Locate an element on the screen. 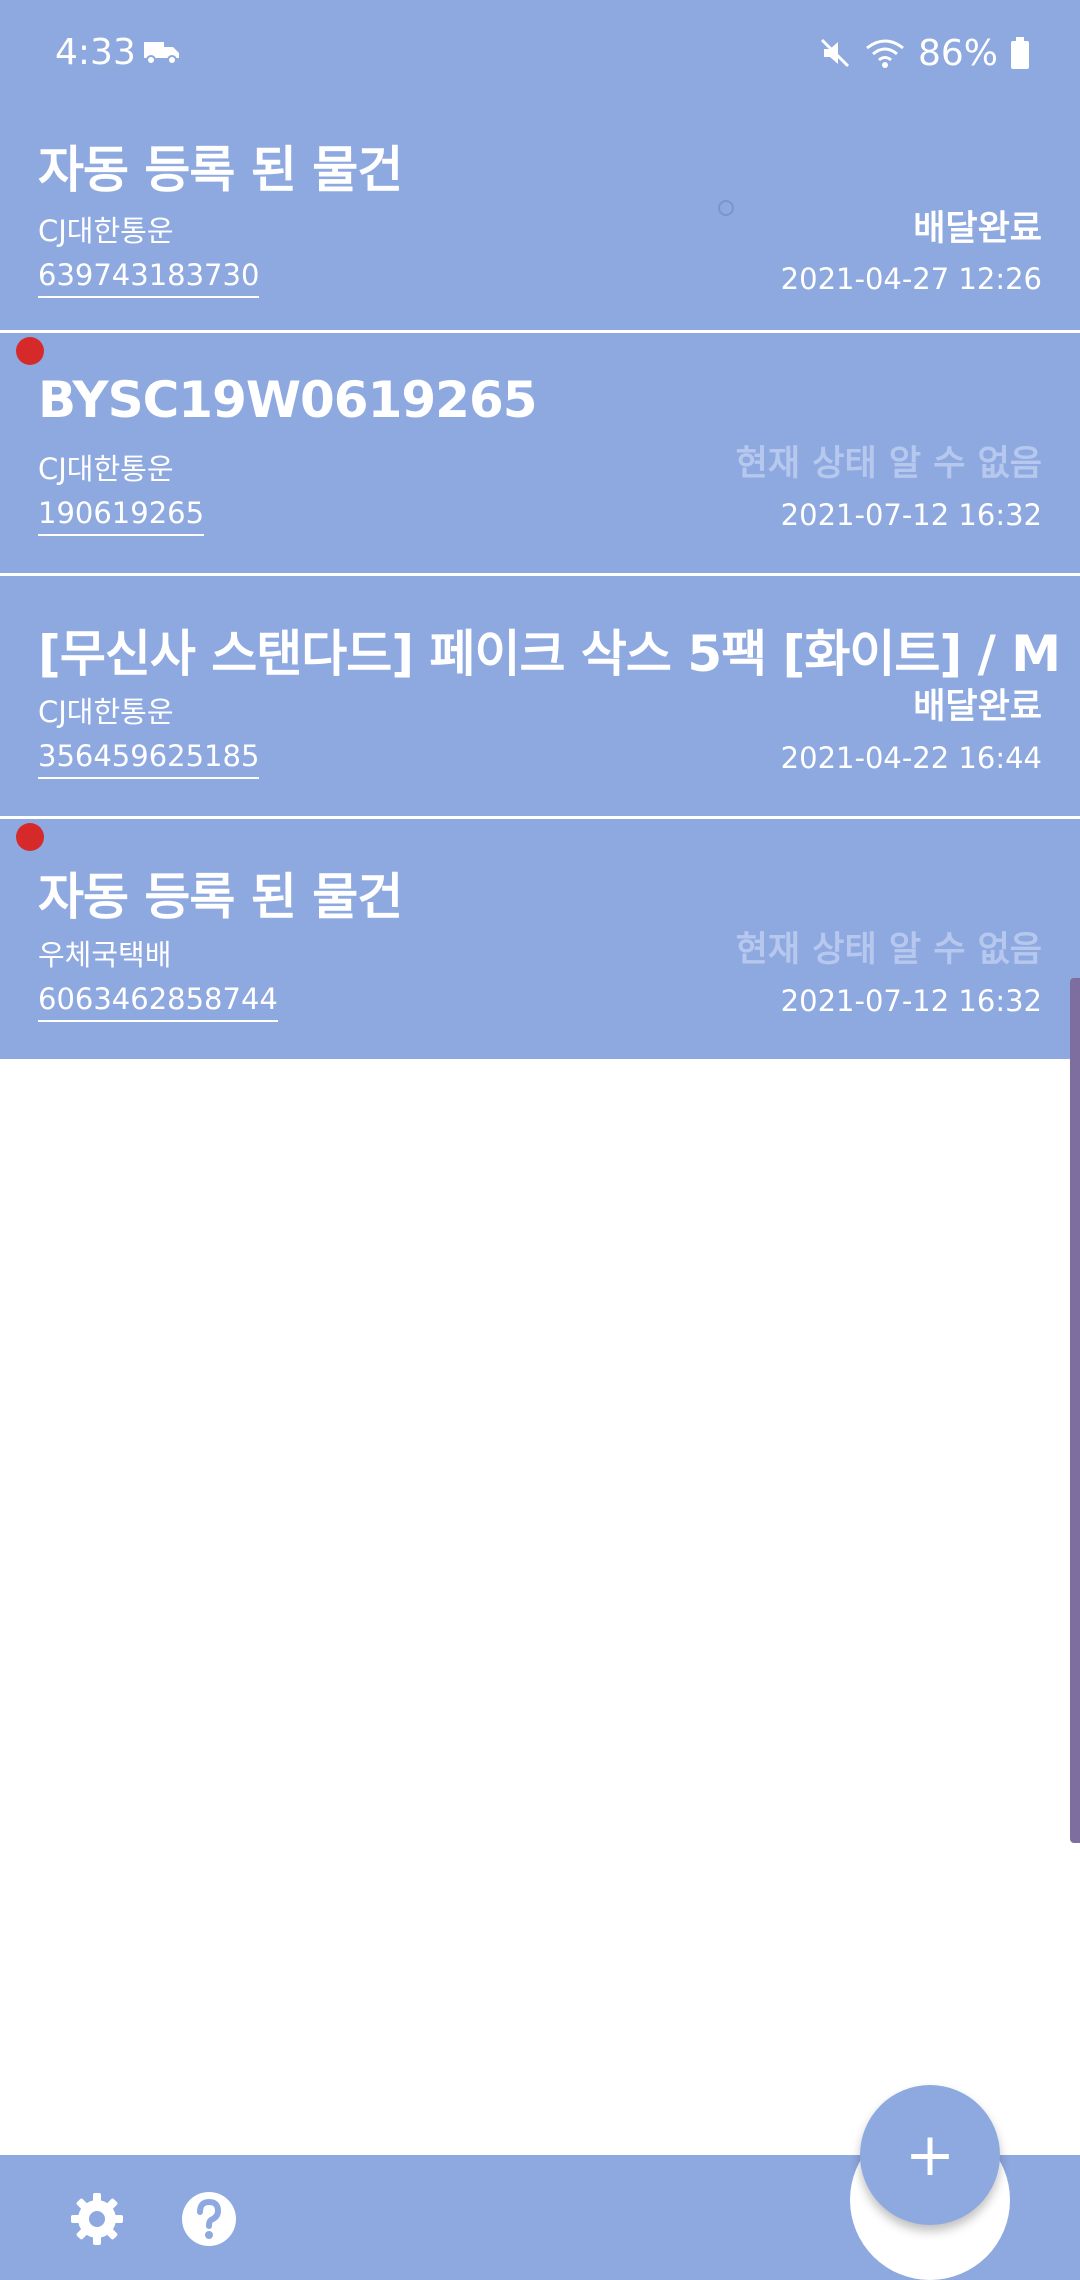 The height and width of the screenshot is (2280, 1080). settings-button is located at coordinates (97, 2219).